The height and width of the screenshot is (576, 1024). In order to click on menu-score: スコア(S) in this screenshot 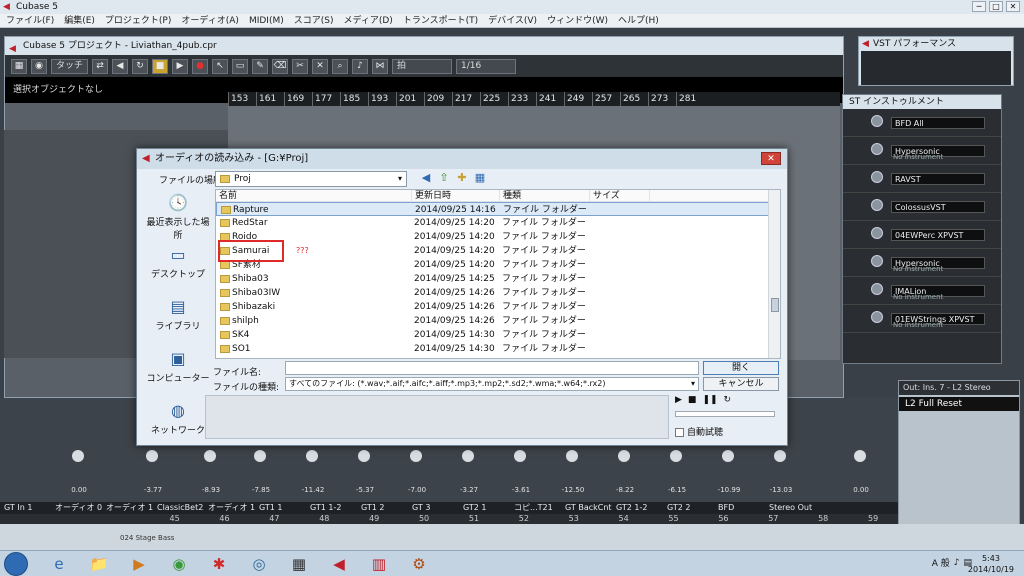, I will do `click(314, 20)`.